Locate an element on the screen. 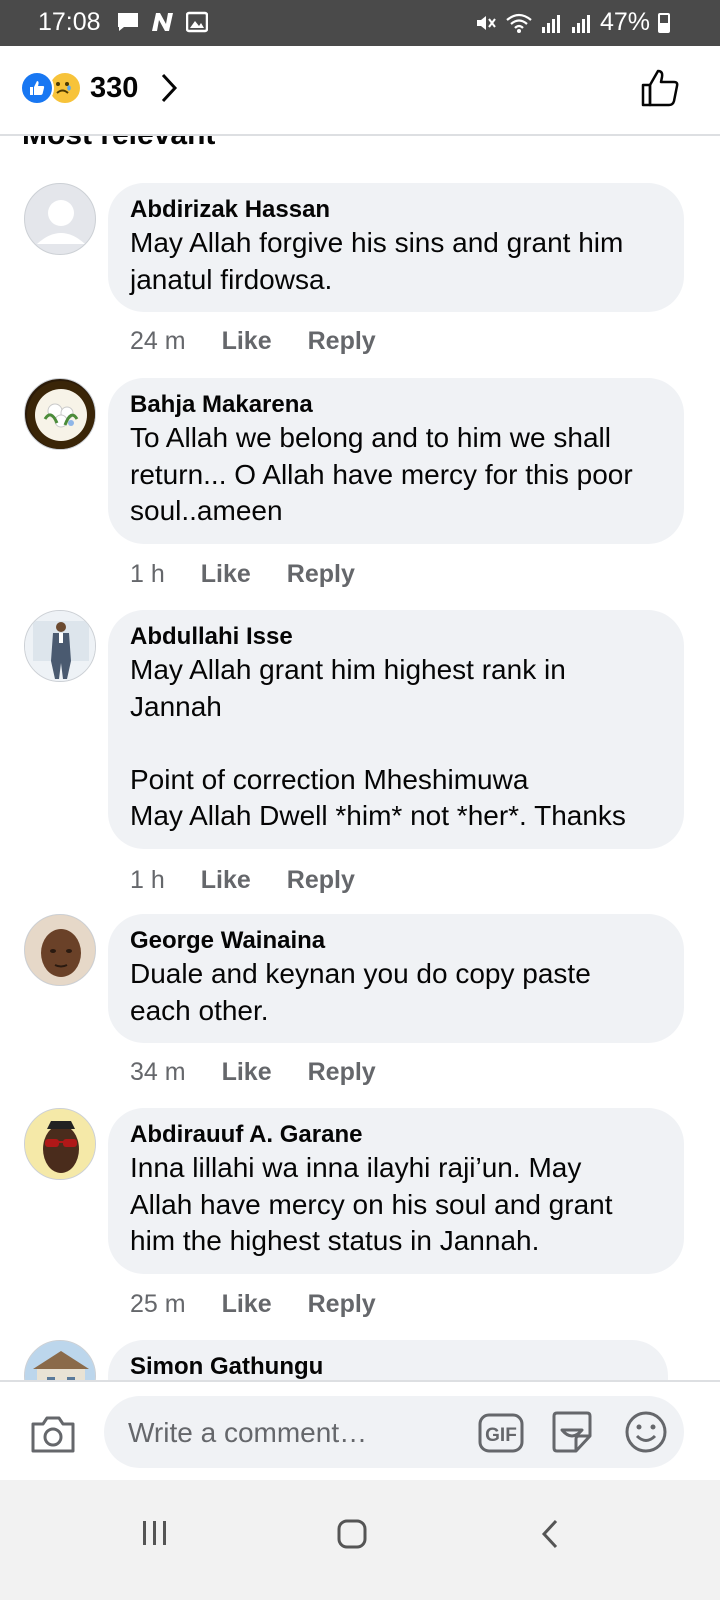 Image resolution: width=720 pixels, height=1600 pixels. default-avatar is located at coordinates (60, 219).